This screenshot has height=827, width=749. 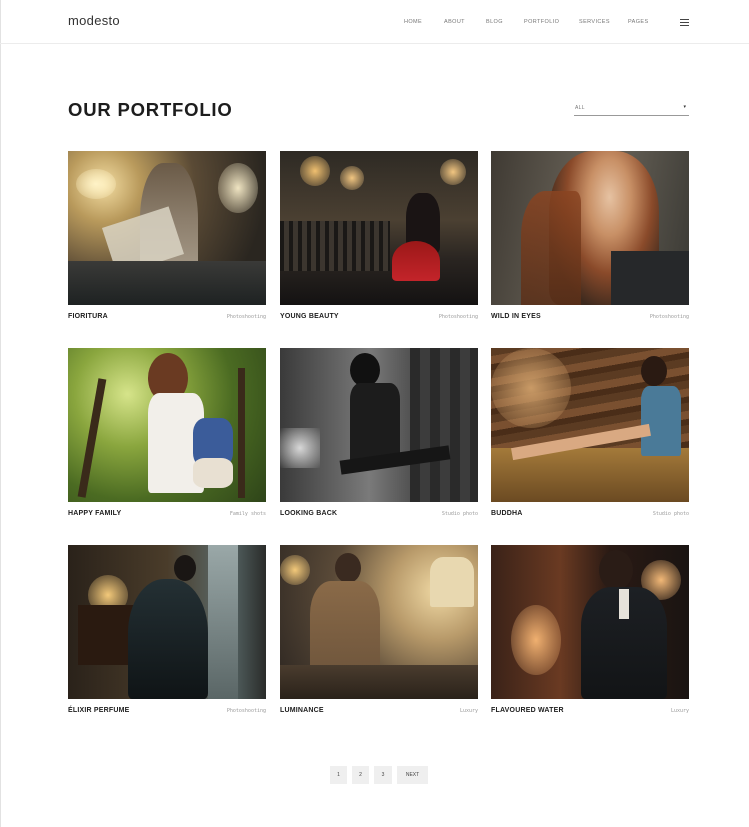 I want to click on nav-home: HOME, so click(x=413, y=22).